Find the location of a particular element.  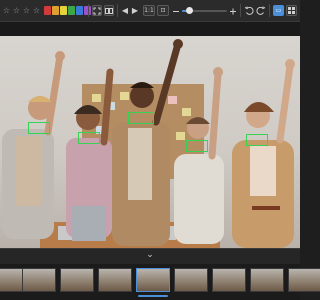

filmstrip-collapse-button: ⌄ is located at coordinates (150, 256).